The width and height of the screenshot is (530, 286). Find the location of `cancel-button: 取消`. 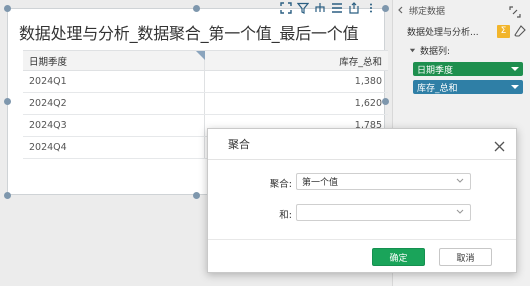

cancel-button: 取消 is located at coordinates (465, 257).